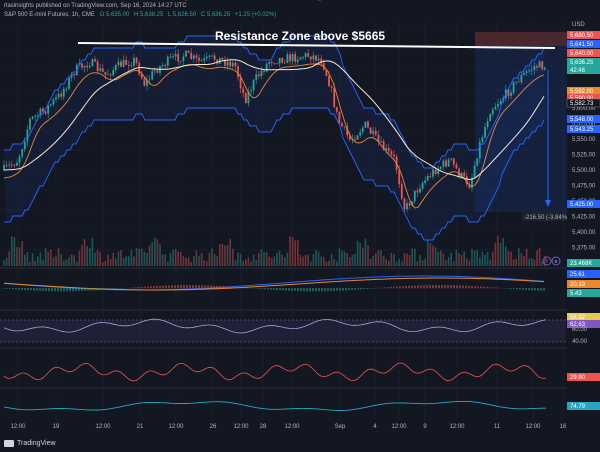 The width and height of the screenshot is (600, 452). I want to click on currency-label: USD, so click(578, 25).